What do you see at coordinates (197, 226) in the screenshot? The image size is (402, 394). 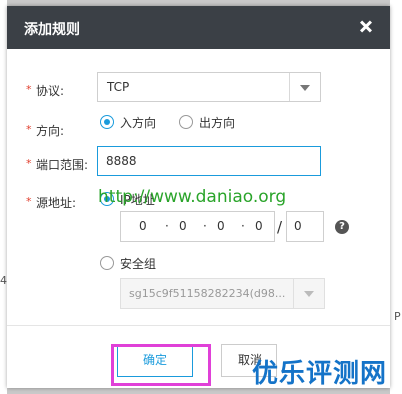 I see `ip-address-input: 0 · 0 · 0 · 0` at bounding box center [197, 226].